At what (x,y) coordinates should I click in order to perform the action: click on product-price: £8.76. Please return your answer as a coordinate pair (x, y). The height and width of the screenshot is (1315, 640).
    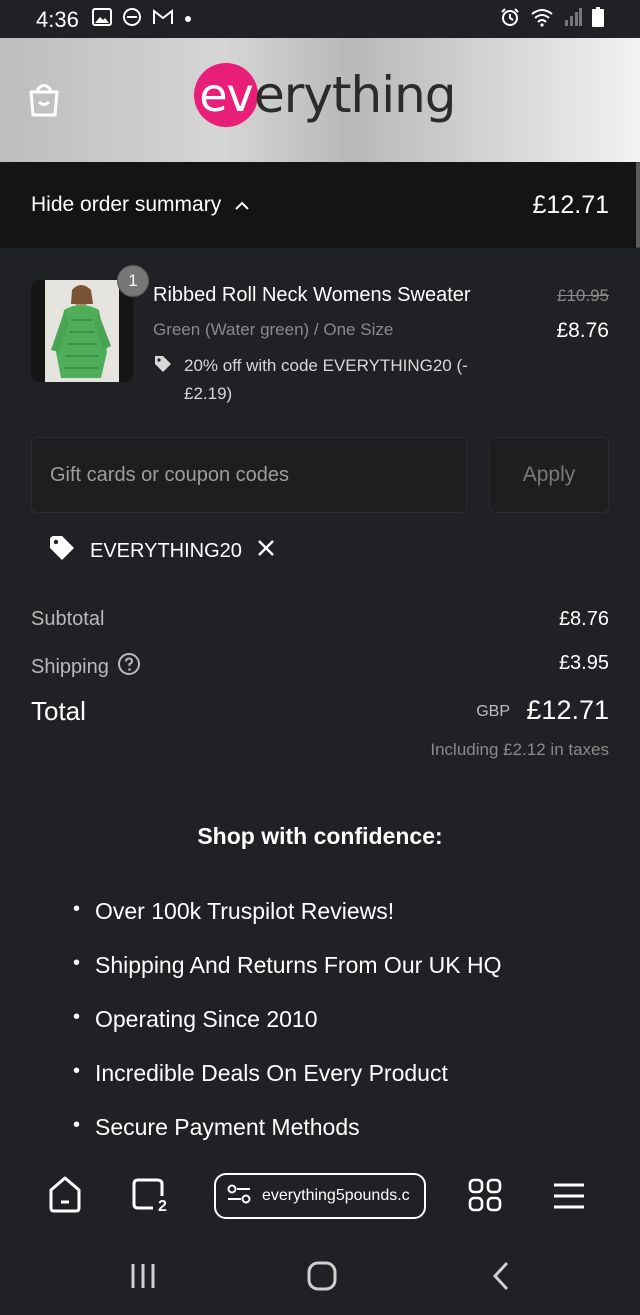
    Looking at the image, I should click on (582, 330).